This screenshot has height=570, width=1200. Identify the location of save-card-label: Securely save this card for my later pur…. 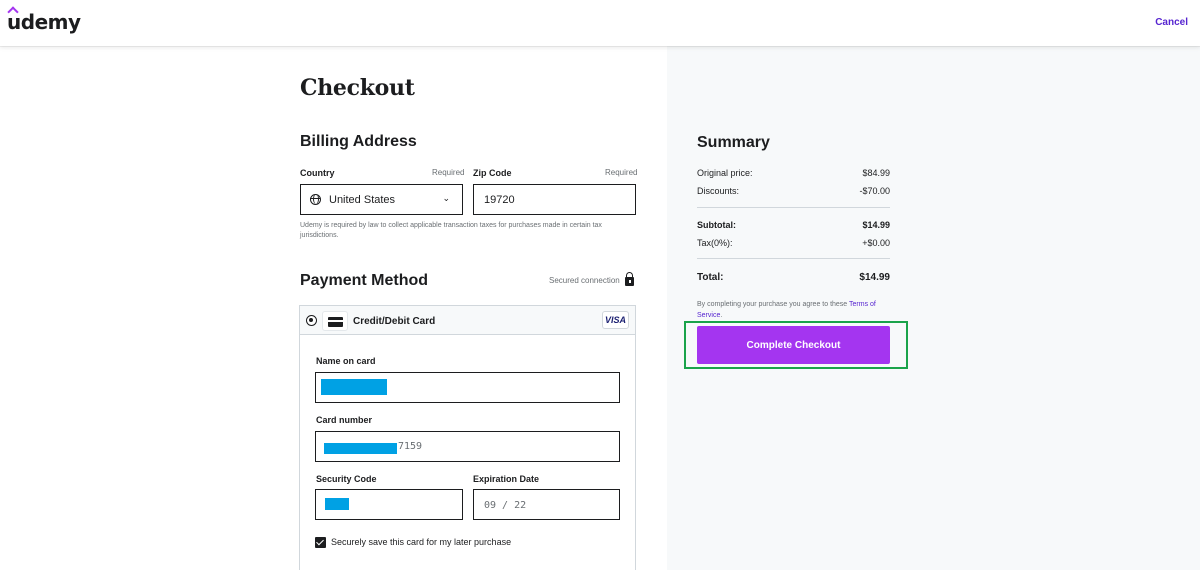
(421, 542).